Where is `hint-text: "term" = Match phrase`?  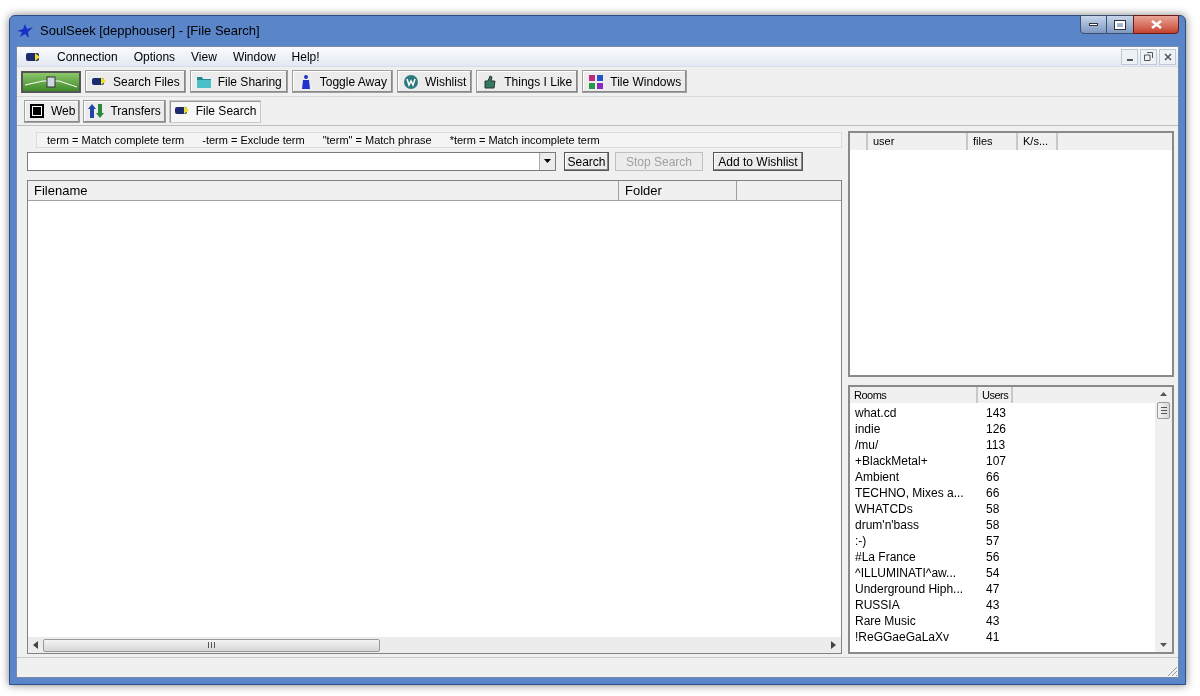 hint-text: "term" = Match phrase is located at coordinates (377, 140).